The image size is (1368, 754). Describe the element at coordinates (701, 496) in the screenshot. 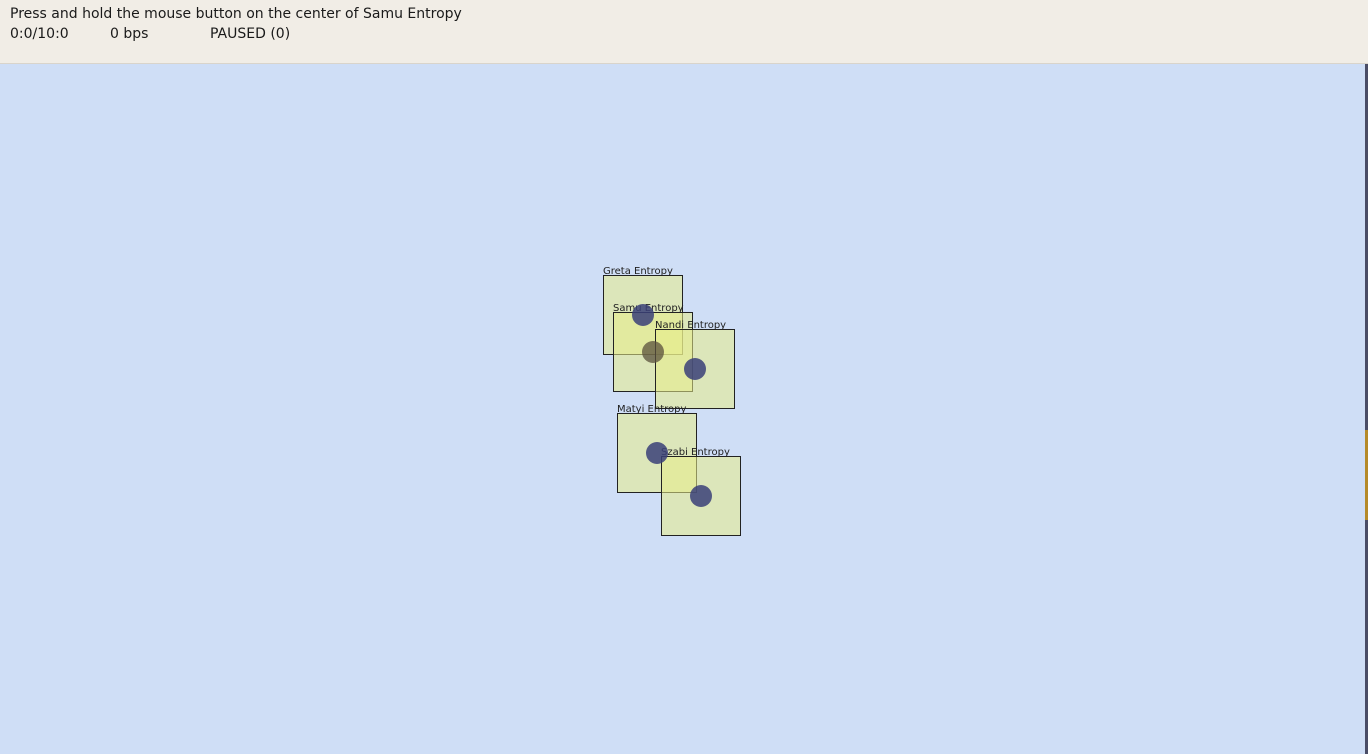

I see `agent-center-szabi` at that location.